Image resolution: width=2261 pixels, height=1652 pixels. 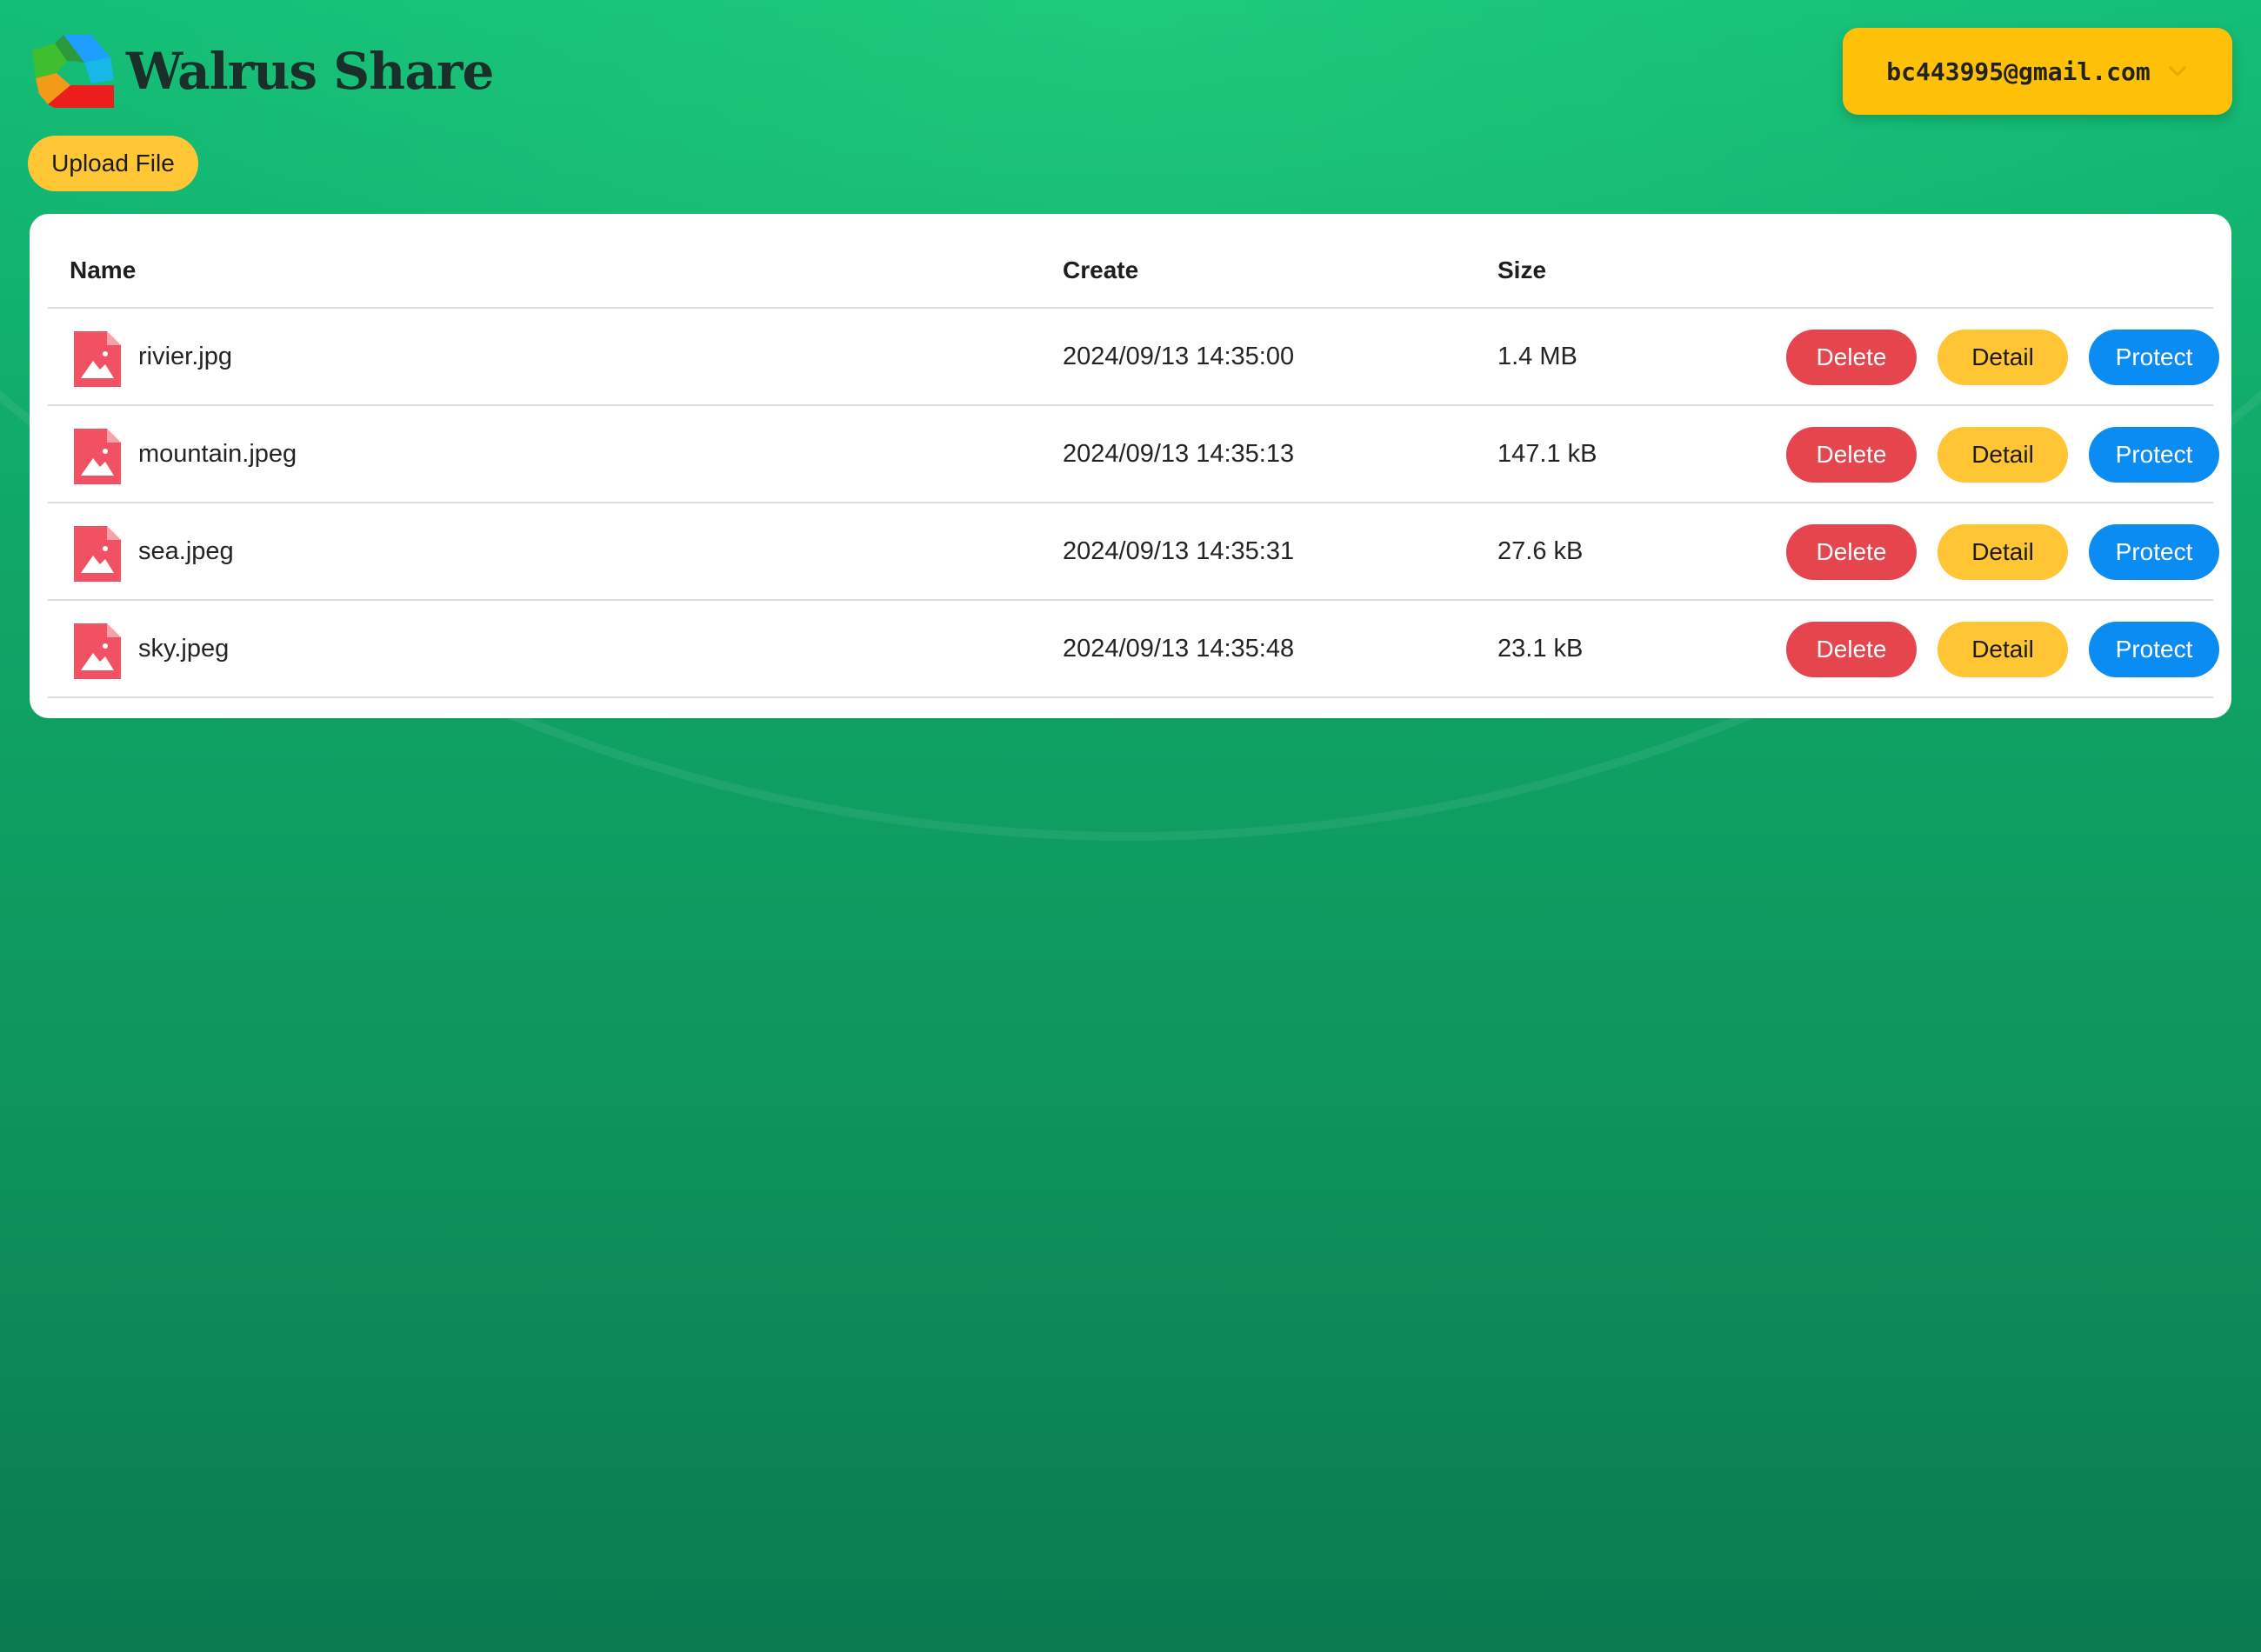 I want to click on column-header-name: Name, so click(x=103, y=269).